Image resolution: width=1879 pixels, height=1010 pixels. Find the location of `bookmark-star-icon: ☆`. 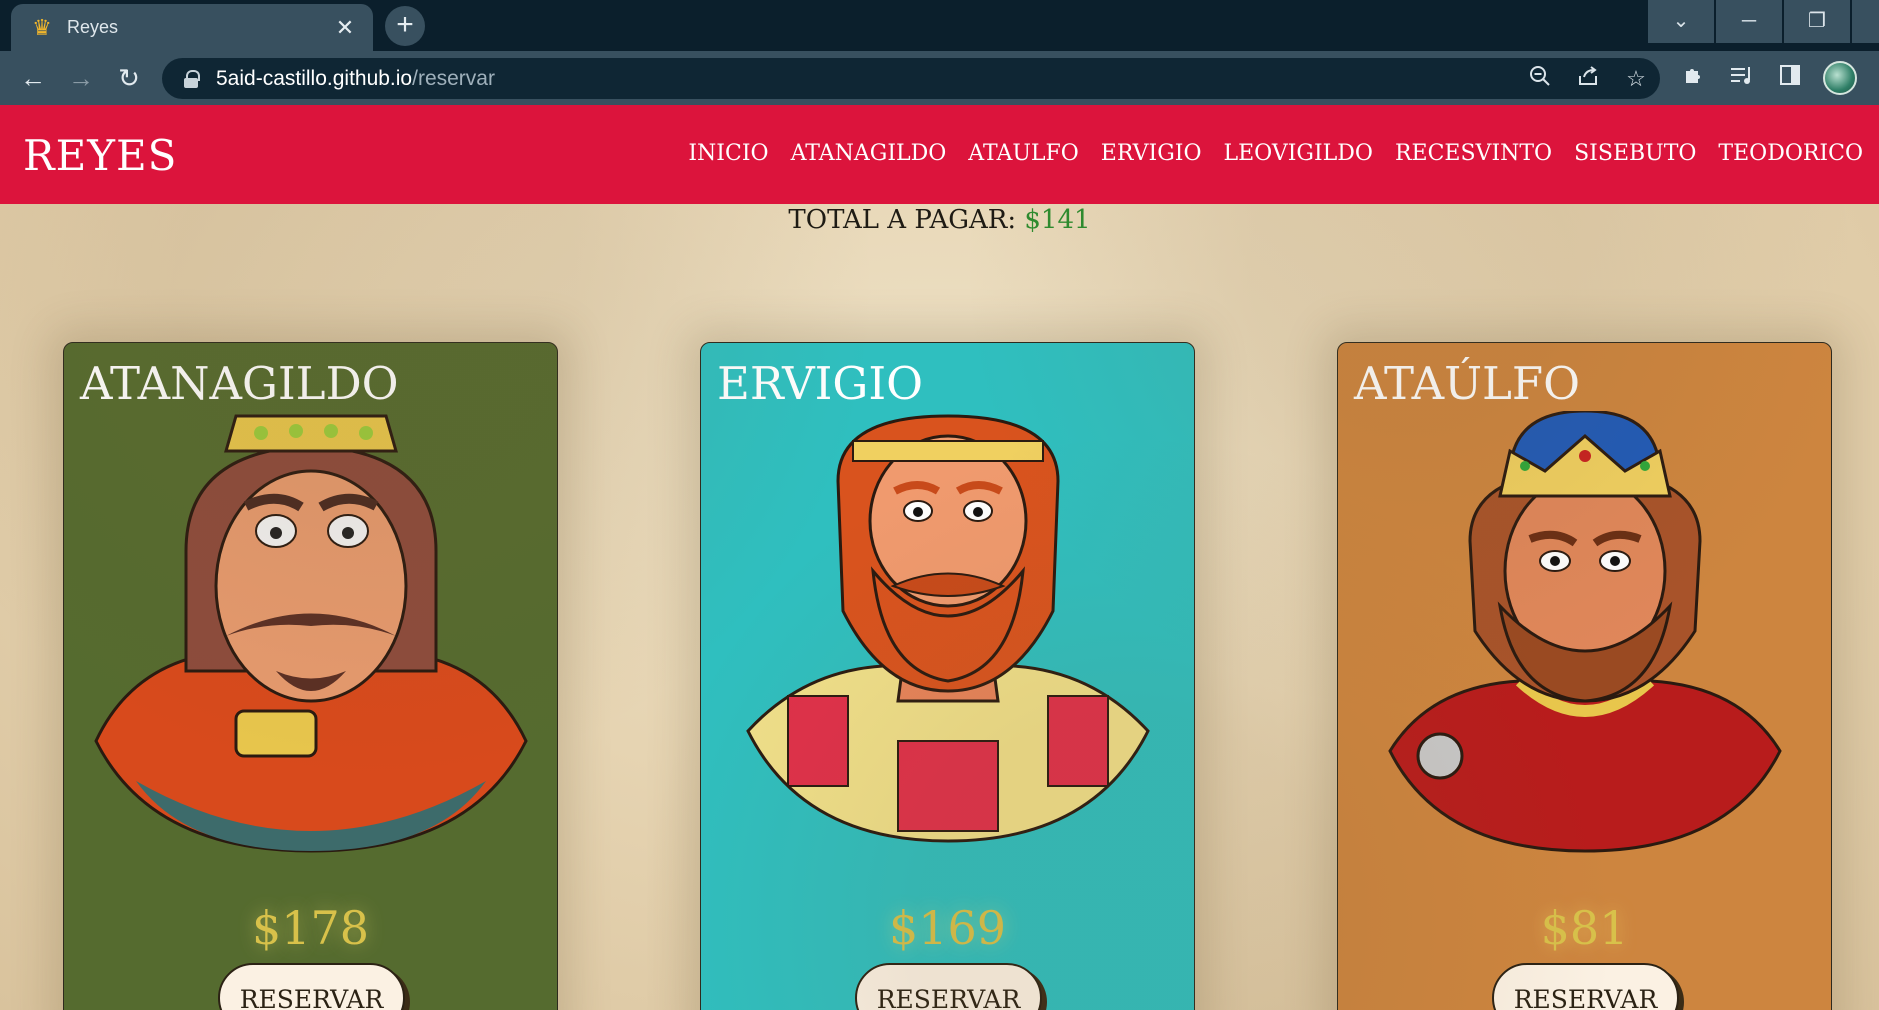

bookmark-star-icon: ☆ is located at coordinates (1636, 79).